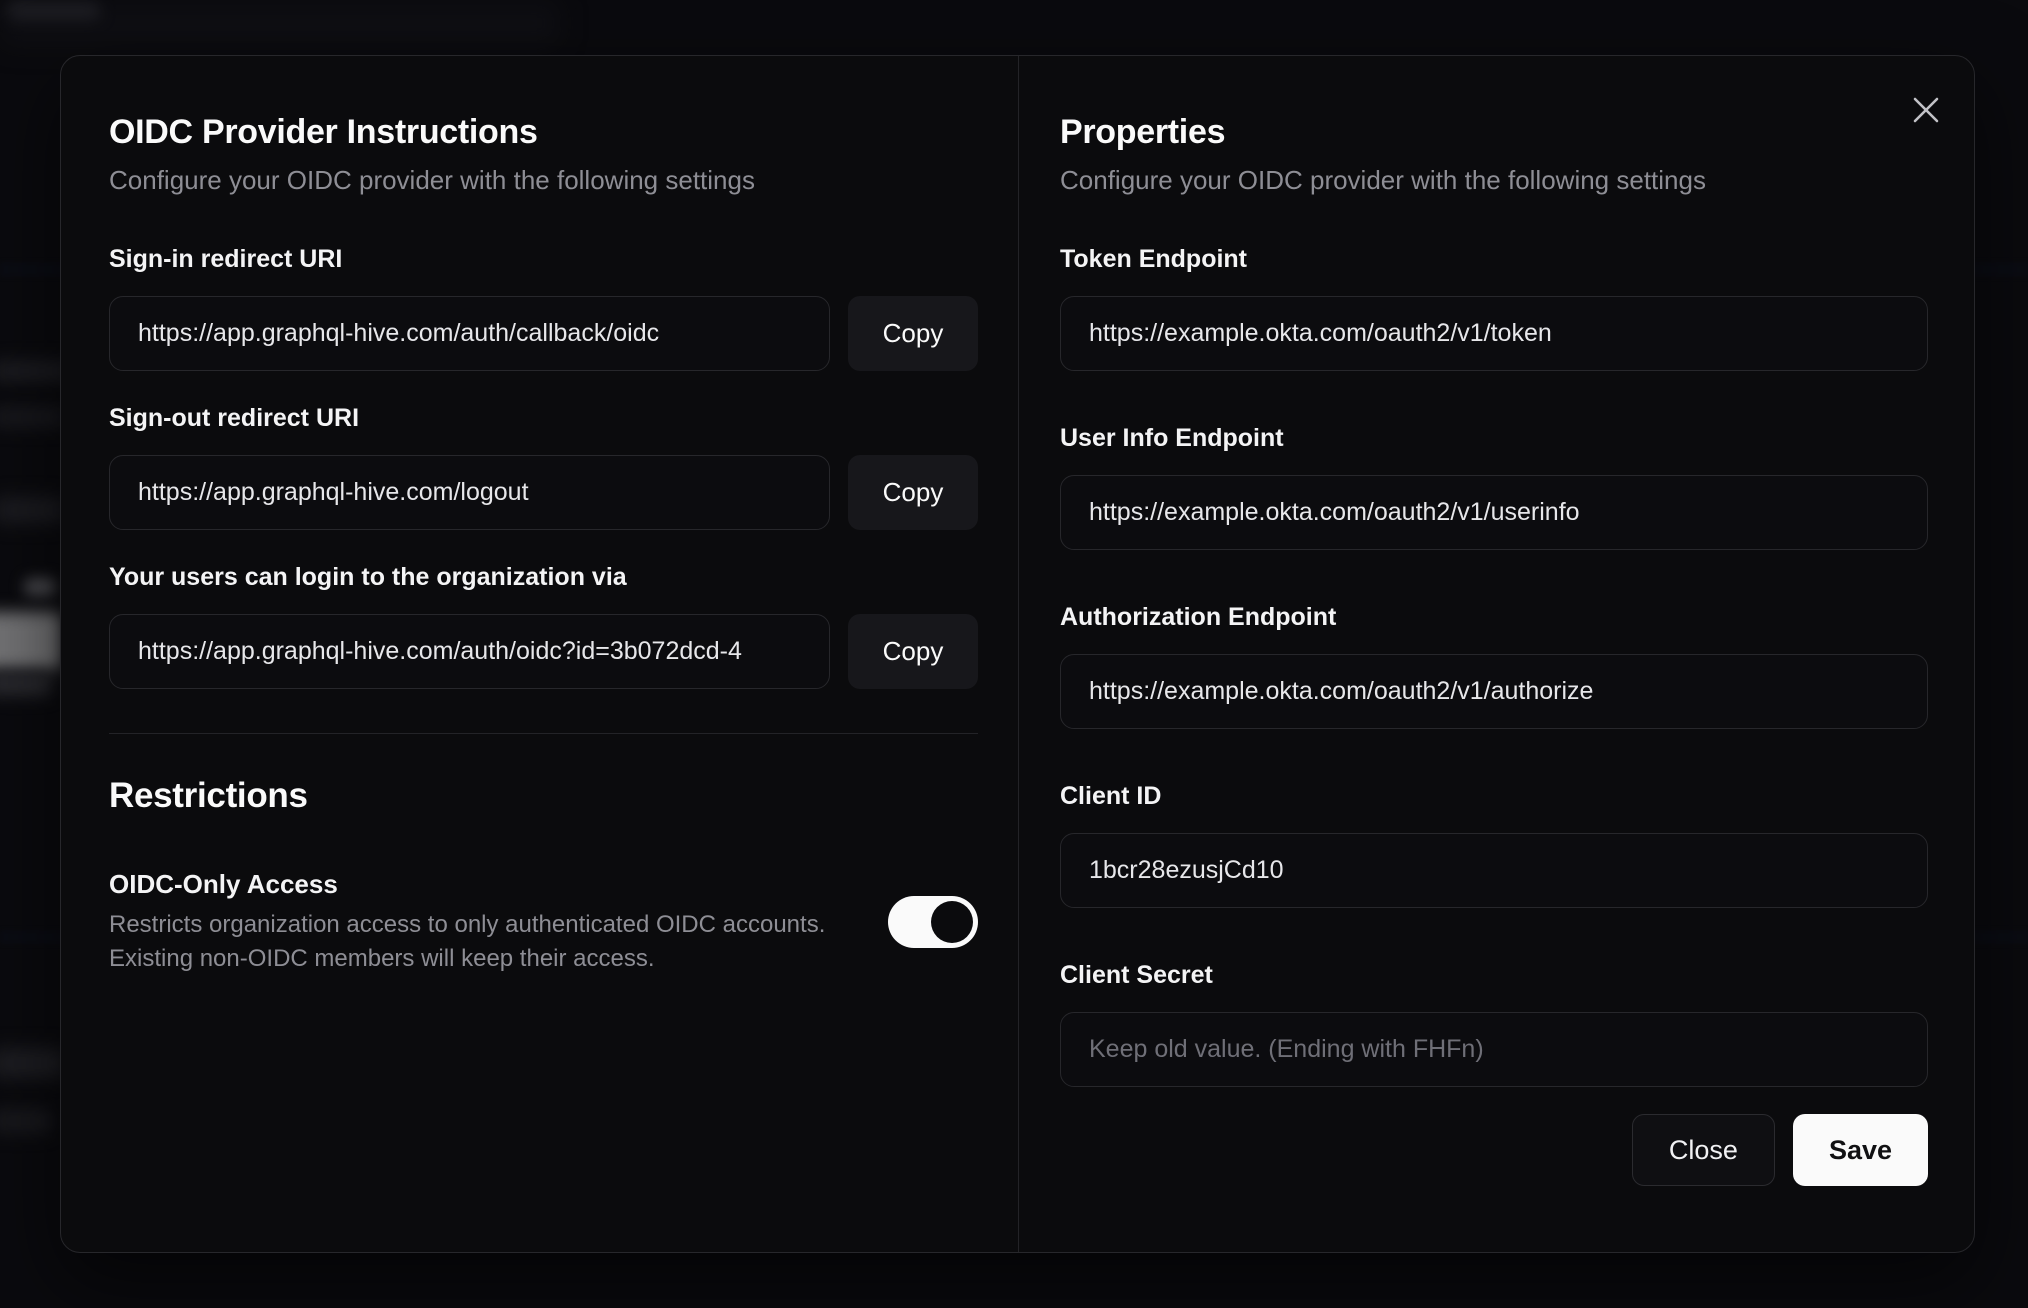 The image size is (2028, 1308). Describe the element at coordinates (469, 492) in the screenshot. I see `sign-out-redirect-input` at that location.